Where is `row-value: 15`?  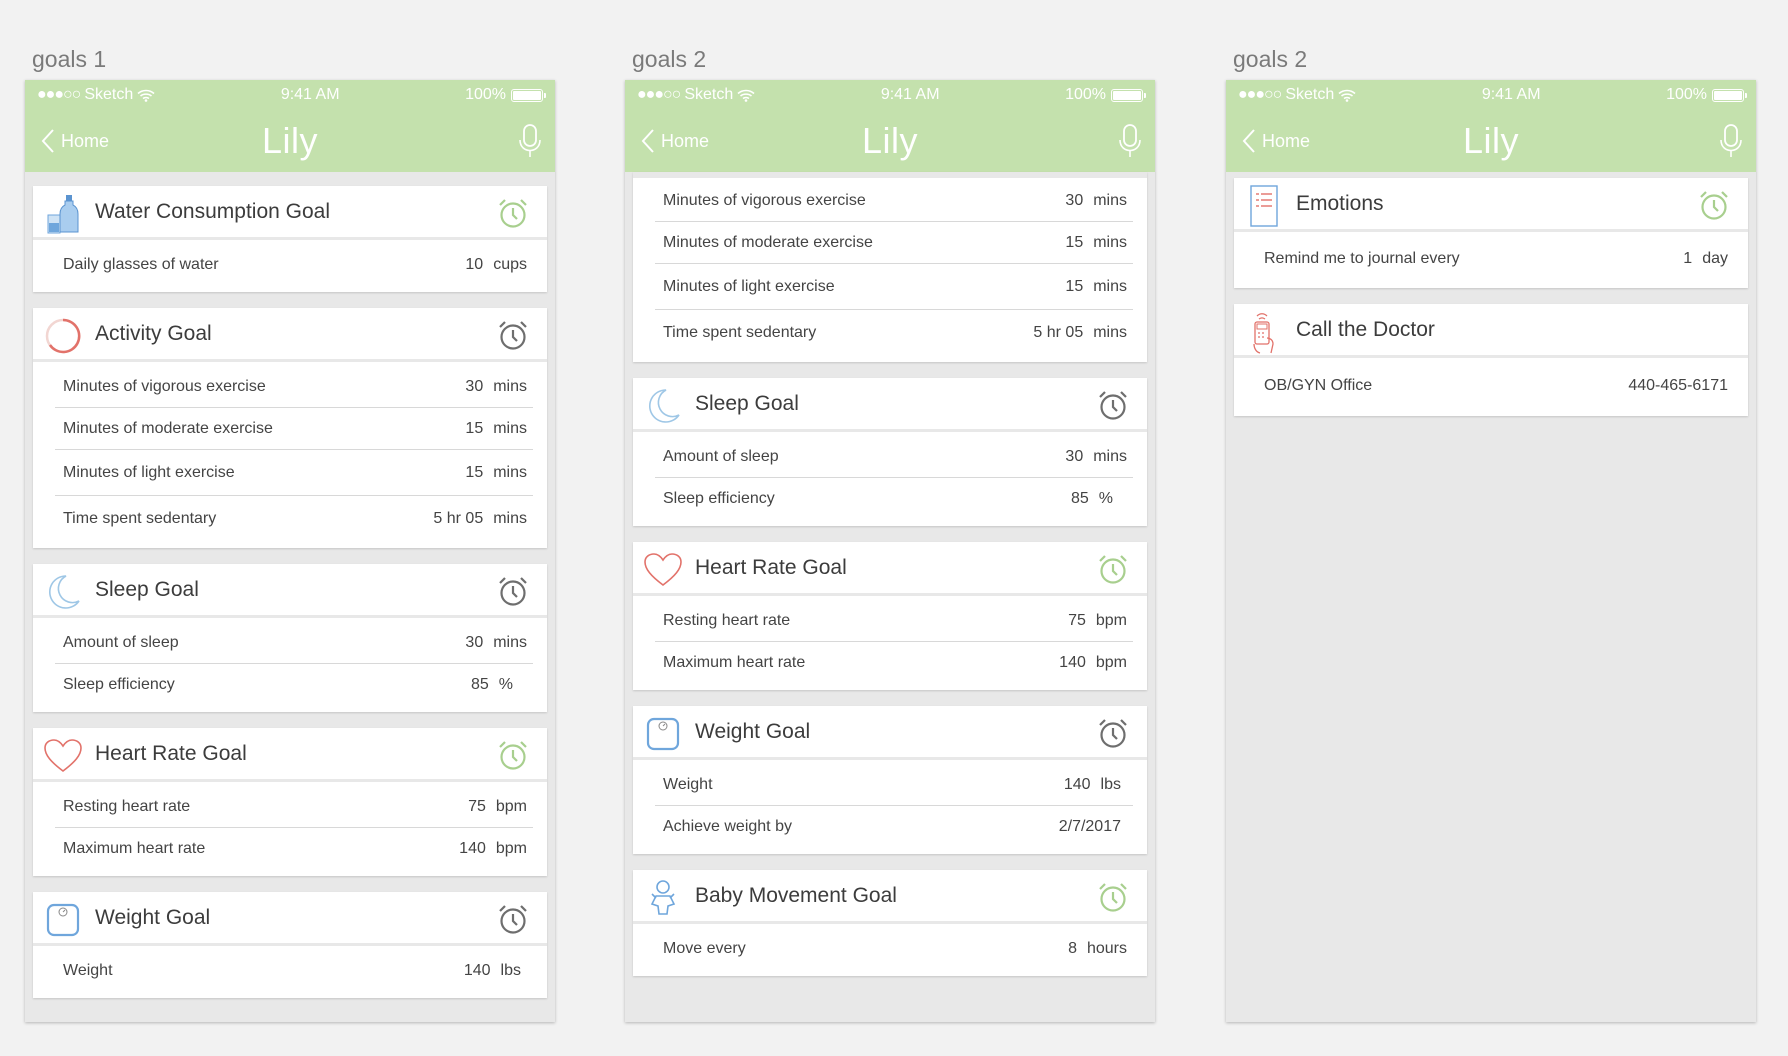 row-value: 15 is located at coordinates (1074, 286).